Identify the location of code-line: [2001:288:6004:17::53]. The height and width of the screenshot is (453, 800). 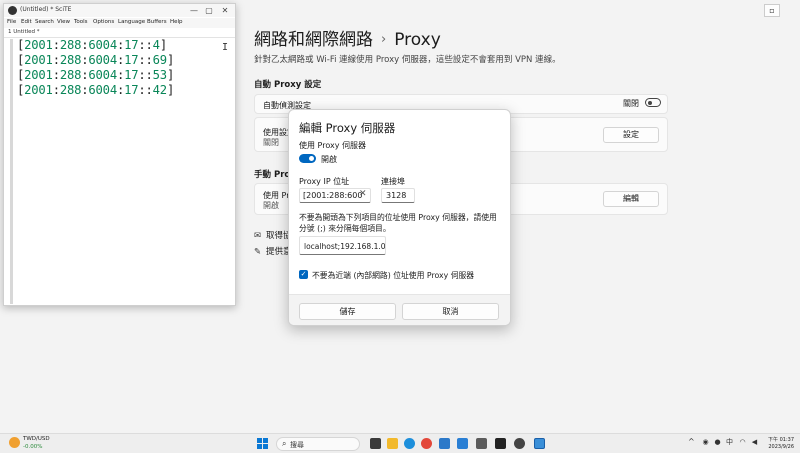
(95, 75).